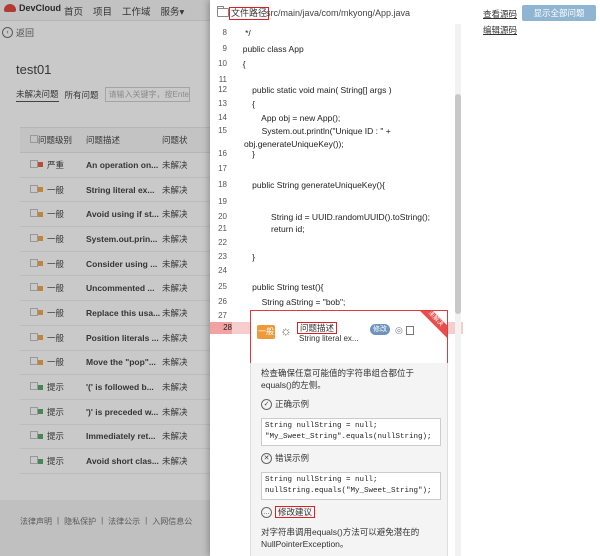  Describe the element at coordinates (336, 202) in the screenshot. I see `code-line: 19` at that location.